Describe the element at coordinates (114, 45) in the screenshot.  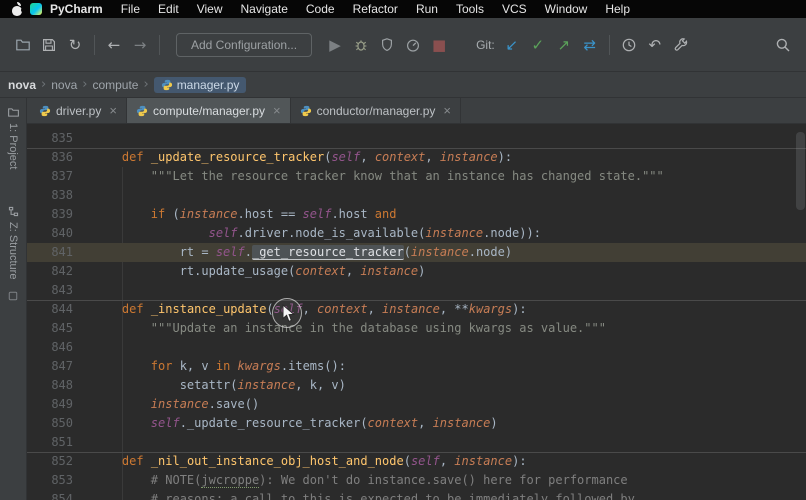
I see `back-button: ←` at that location.